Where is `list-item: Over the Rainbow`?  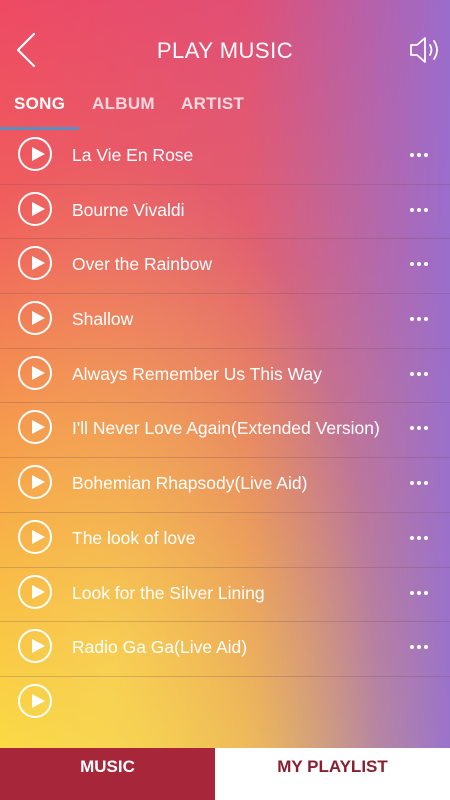 list-item: Over the Rainbow is located at coordinates (225, 267).